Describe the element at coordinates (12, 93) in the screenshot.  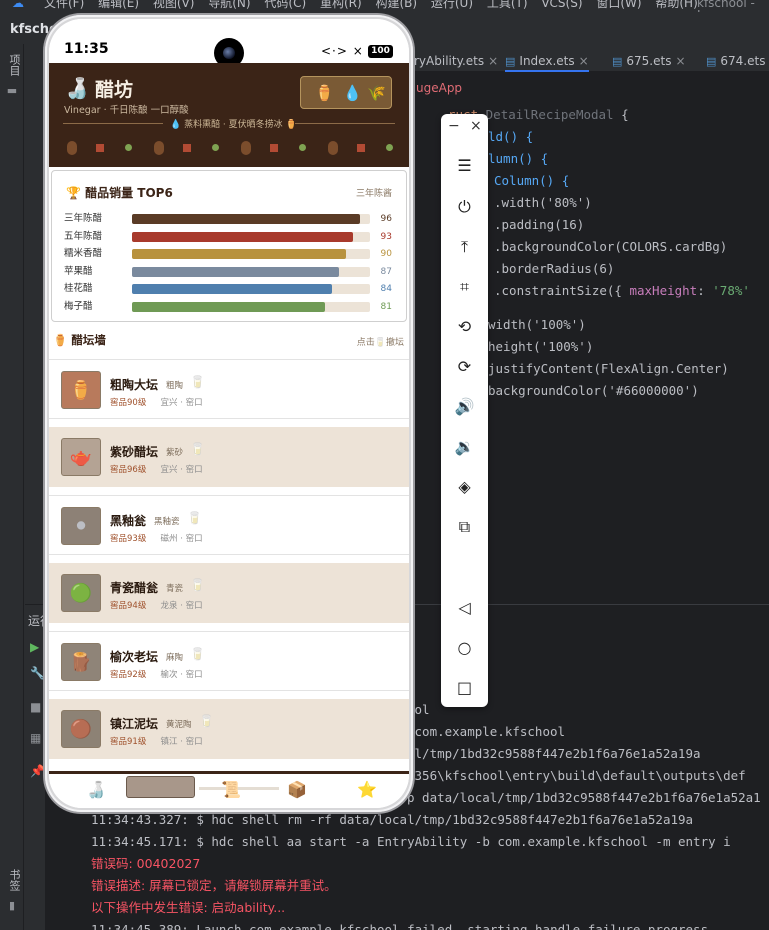
I see `folder-icon: ▬` at that location.